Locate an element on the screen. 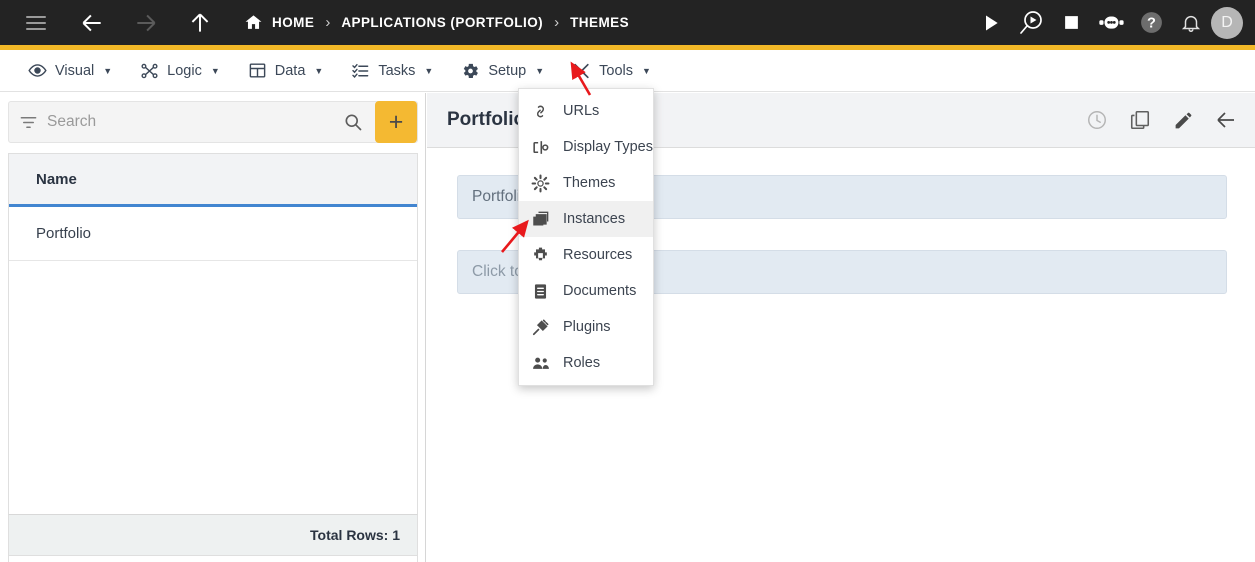 Image resolution: width=1255 pixels, height=562 pixels. avatar-initial: D is located at coordinates (1227, 22).